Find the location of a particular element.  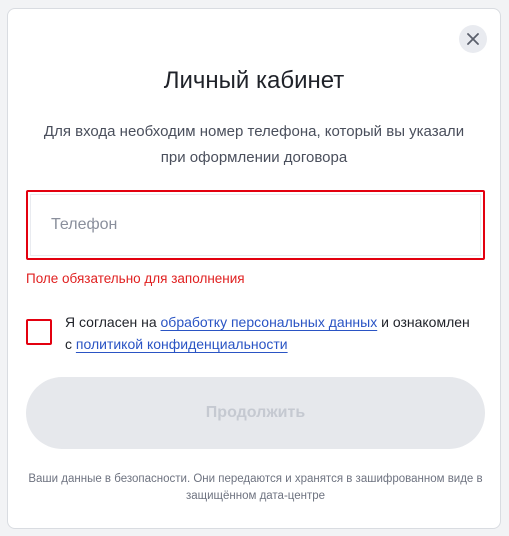

close-button is located at coordinates (473, 39).